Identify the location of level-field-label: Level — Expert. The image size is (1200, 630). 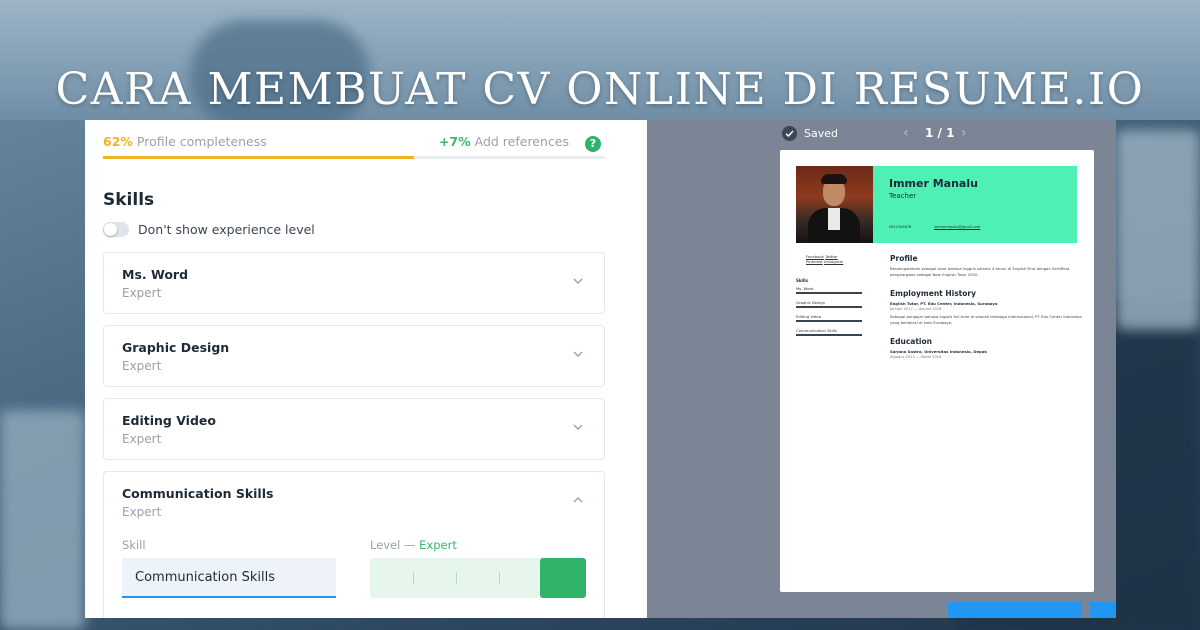
(413, 545).